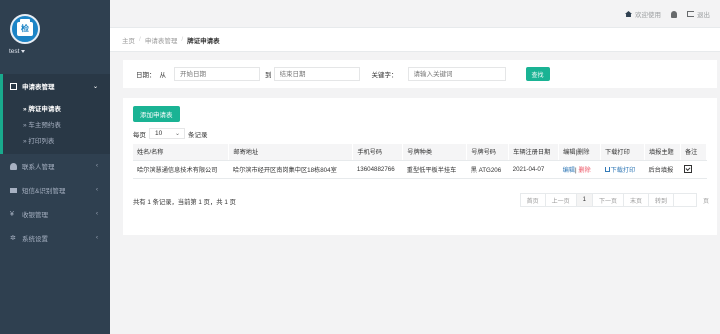 This screenshot has width=720, height=334. I want to click on column-header: 车辆注册日期, so click(534, 152).